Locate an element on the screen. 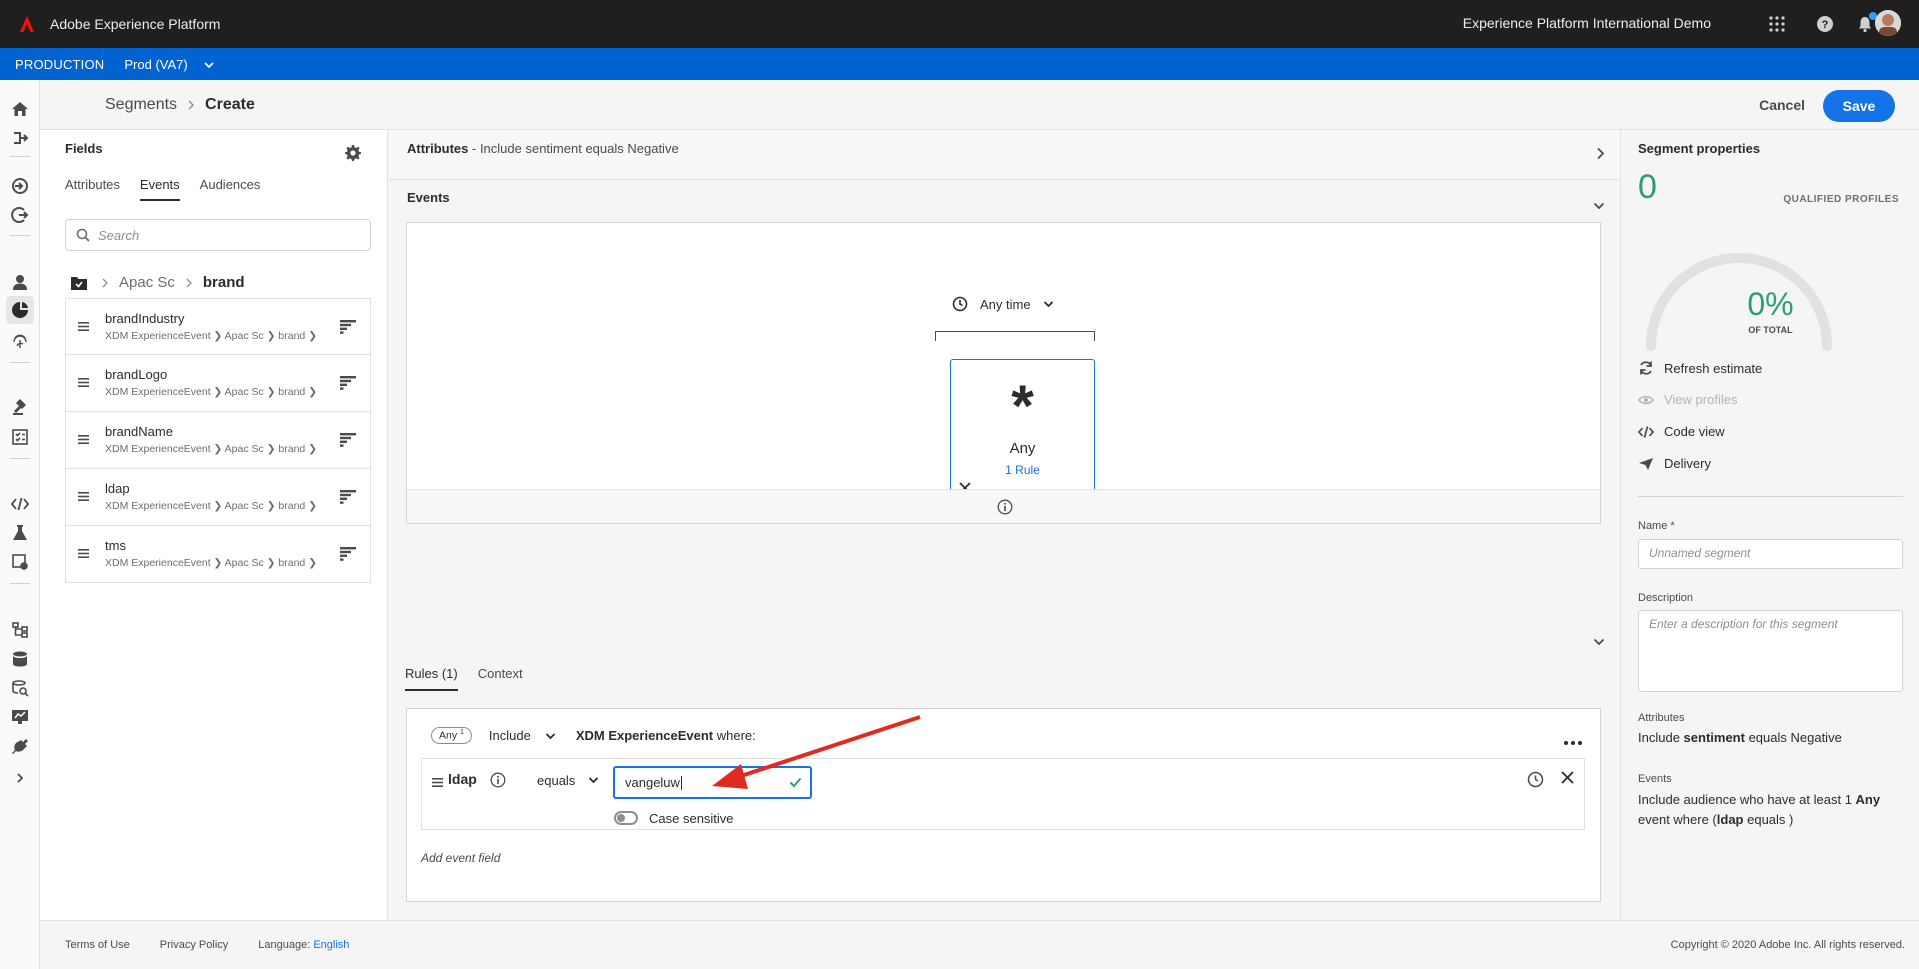 This screenshot has width=1919, height=969. sandbox-name: Prod (VA7) is located at coordinates (155, 64).